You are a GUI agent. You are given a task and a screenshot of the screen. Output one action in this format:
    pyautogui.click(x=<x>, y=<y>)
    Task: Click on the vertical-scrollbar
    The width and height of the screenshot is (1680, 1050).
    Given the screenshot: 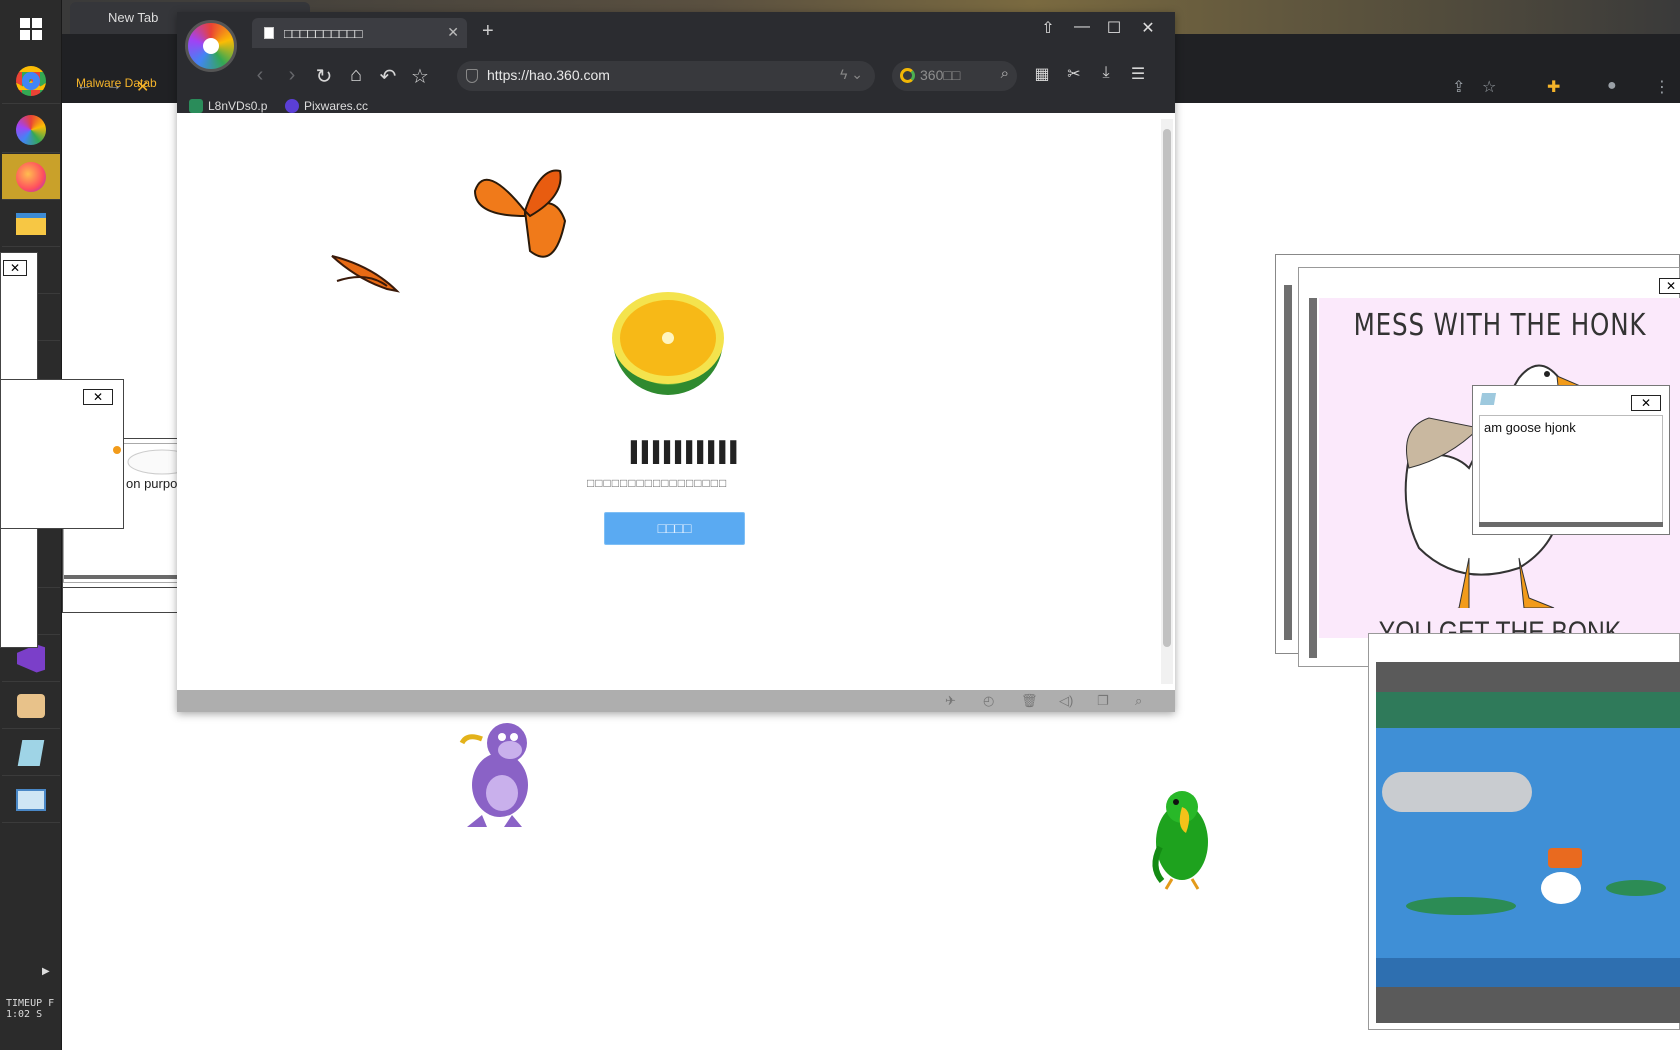 What is the action you would take?
    pyautogui.click(x=1167, y=401)
    